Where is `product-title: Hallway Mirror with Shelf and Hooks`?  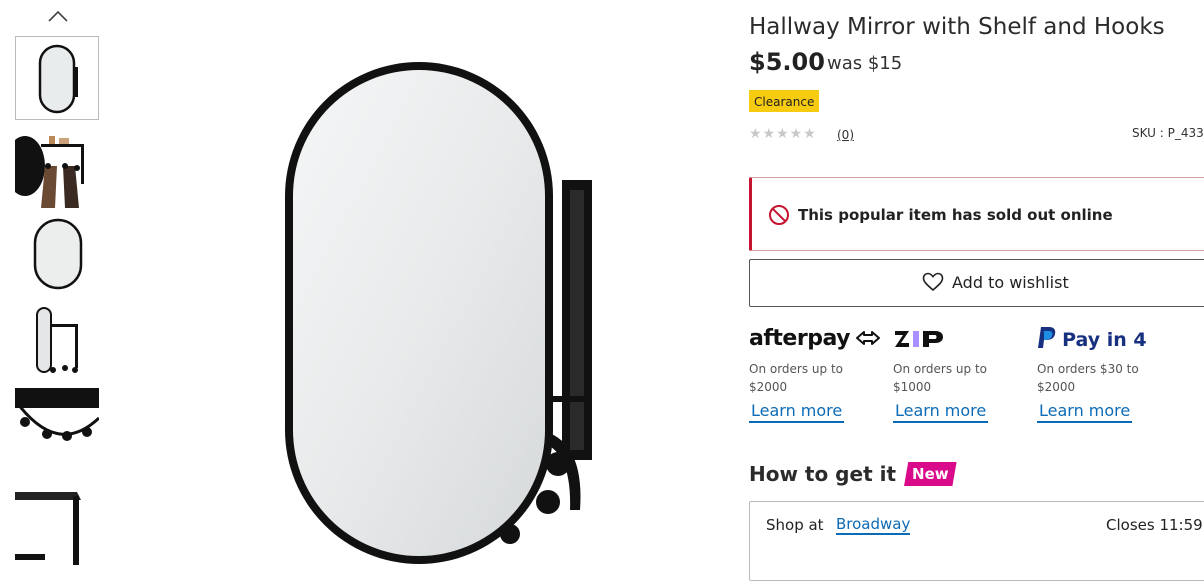 product-title: Hallway Mirror with Shelf and Hooks is located at coordinates (957, 27).